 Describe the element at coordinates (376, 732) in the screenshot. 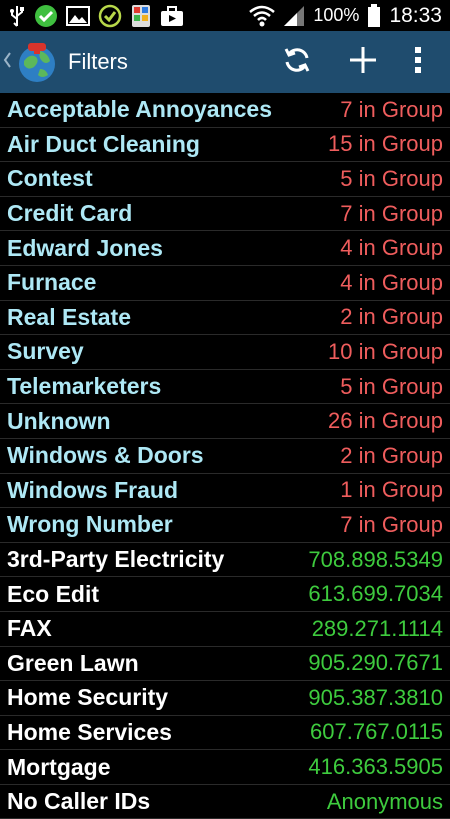

I see `phone-number: 607.767.0115` at that location.